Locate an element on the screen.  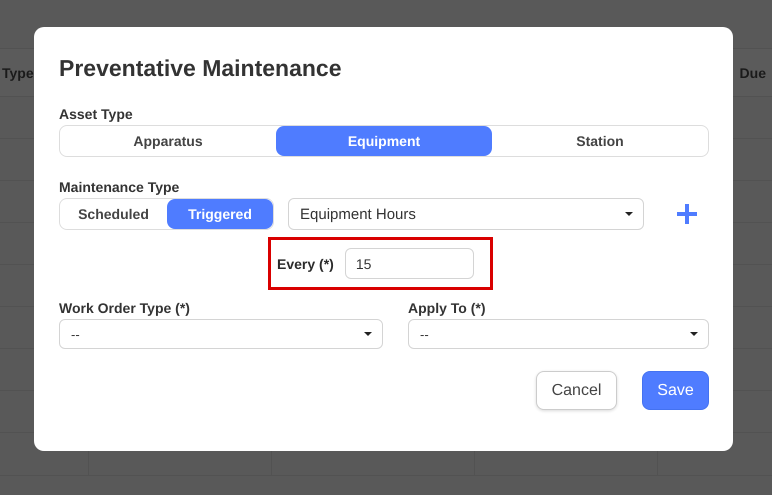
column-header: Due is located at coordinates (753, 72).